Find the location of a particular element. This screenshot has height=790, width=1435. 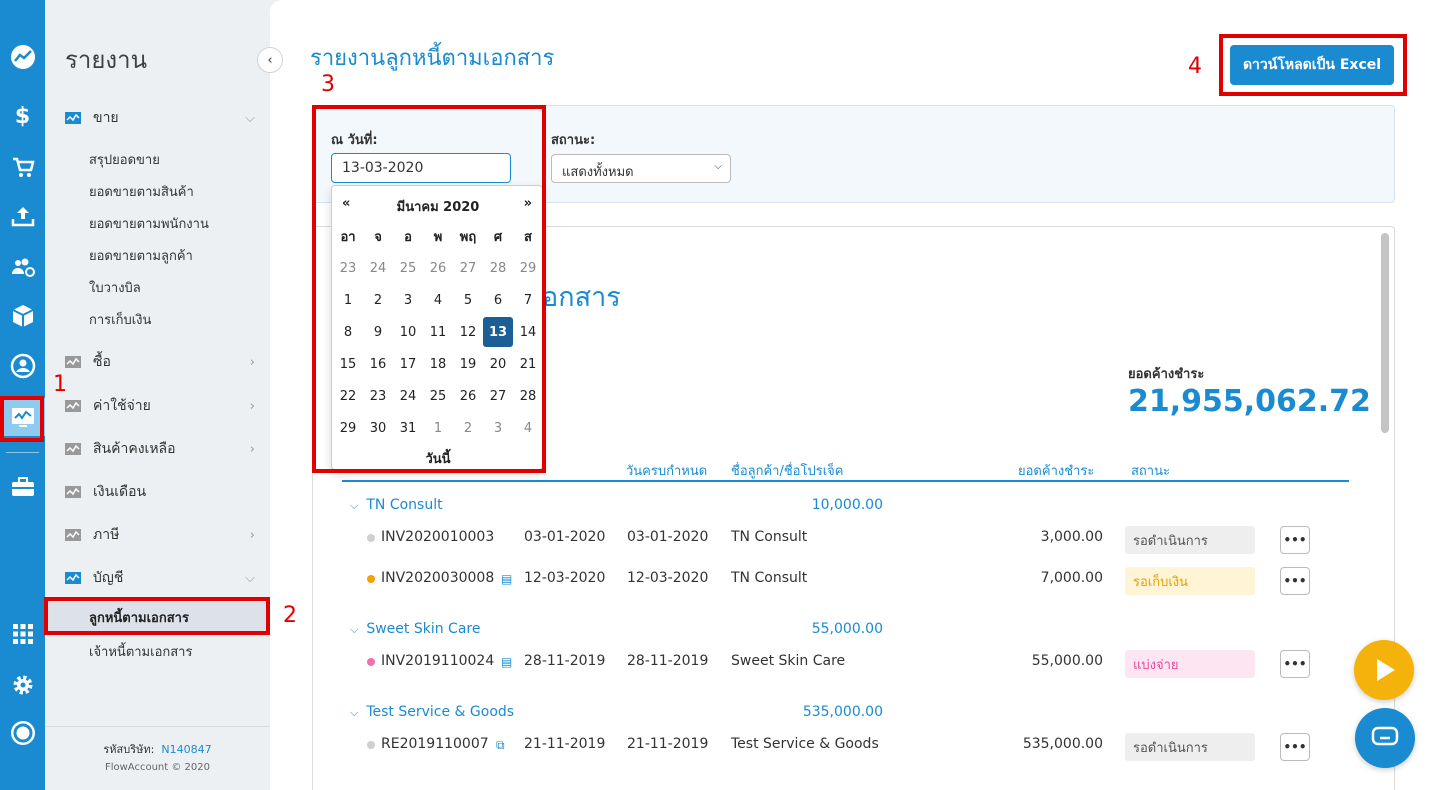

calendar-day: 16 is located at coordinates (378, 364).